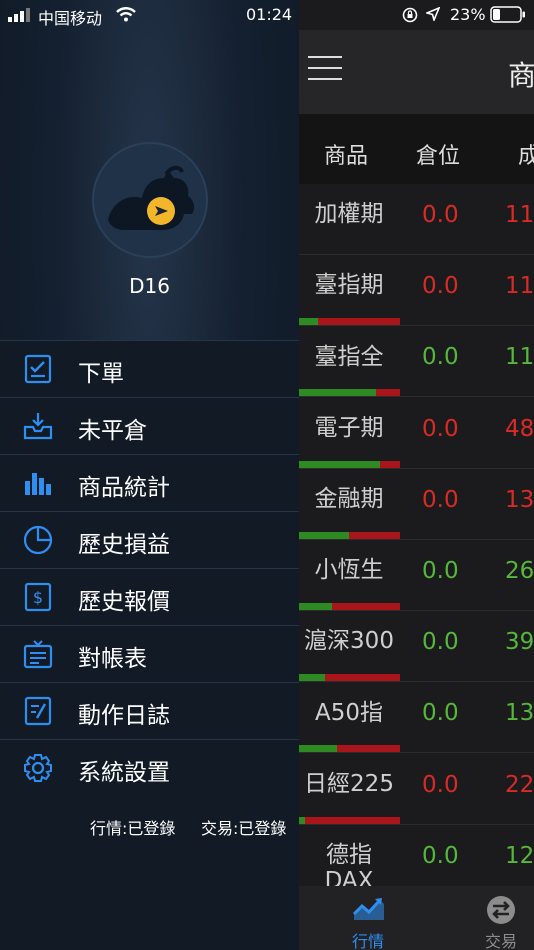  Describe the element at coordinates (416, 575) in the screenshot. I see `quote-row: 小恆生 0.0 26` at that location.